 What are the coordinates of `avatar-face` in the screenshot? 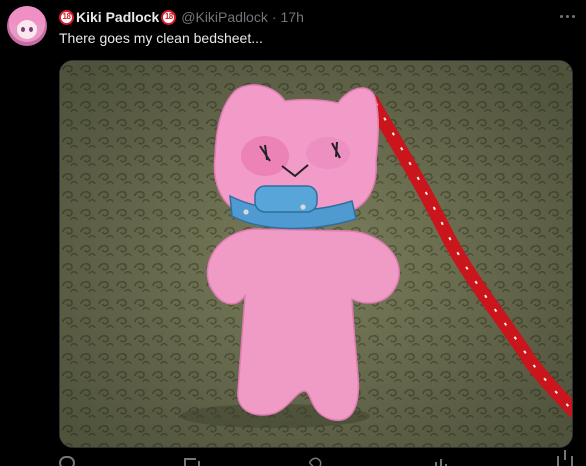 It's located at (27, 29).